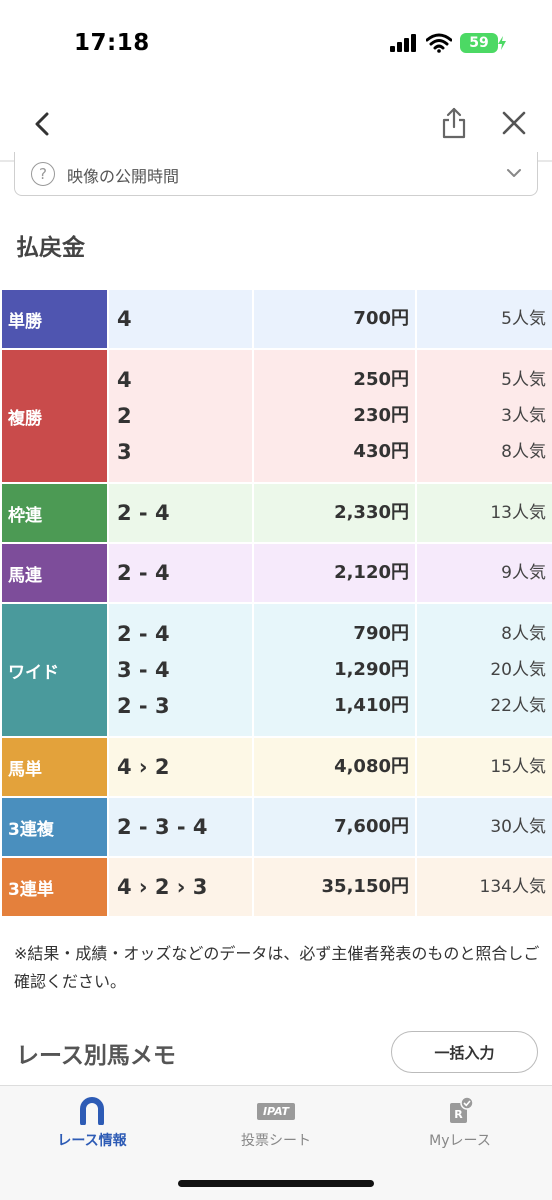 The width and height of the screenshot is (552, 1200). Describe the element at coordinates (43, 174) in the screenshot. I see `help-icon: ?` at that location.